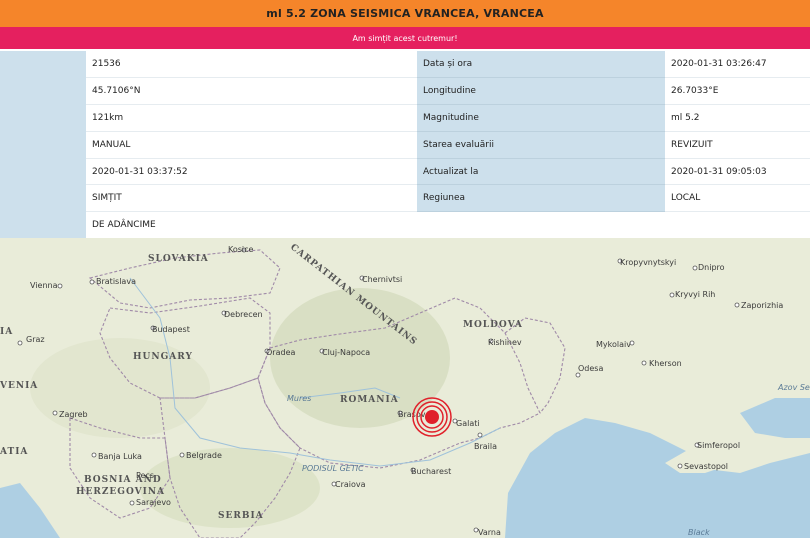  What do you see at coordinates (163, 357) in the screenshot?
I see `country-hungary: HUNGARY` at bounding box center [163, 357].